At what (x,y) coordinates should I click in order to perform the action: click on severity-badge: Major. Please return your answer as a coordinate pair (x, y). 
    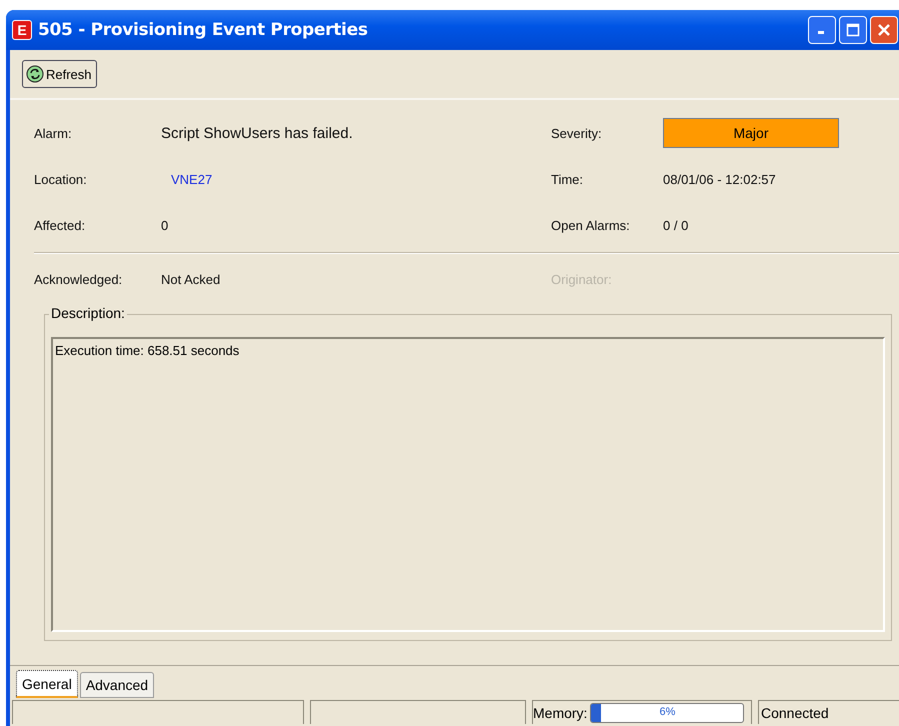
    Looking at the image, I should click on (751, 133).